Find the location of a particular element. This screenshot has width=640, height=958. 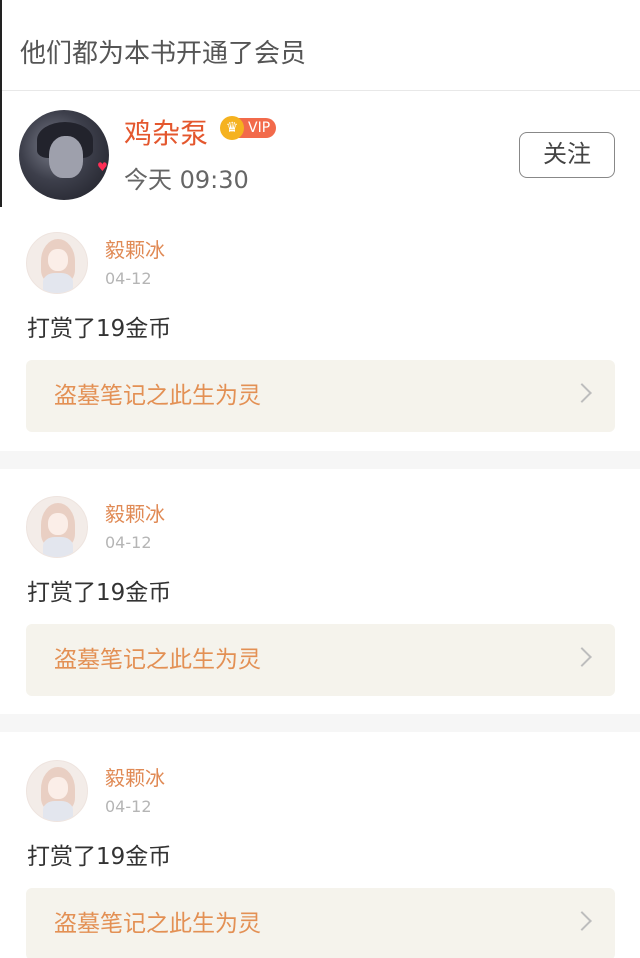

member-name: 鸡杂泵 is located at coordinates (166, 134).